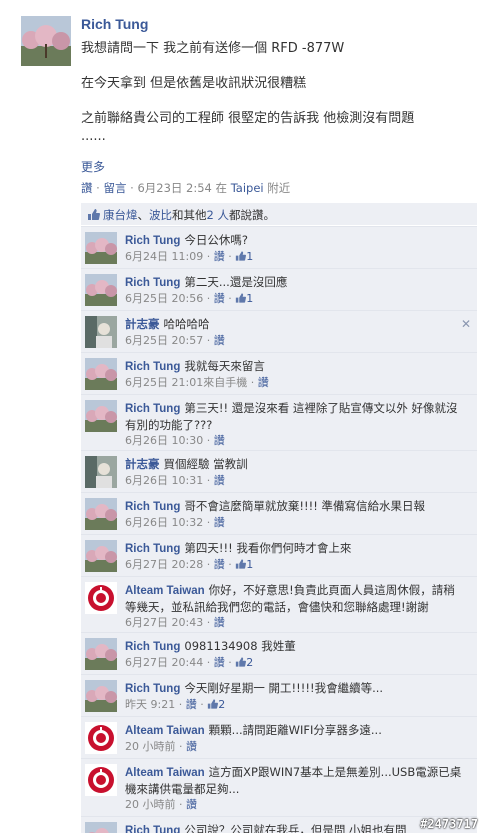  Describe the element at coordinates (93, 166) in the screenshot. I see `see-more-link: 更多` at that location.